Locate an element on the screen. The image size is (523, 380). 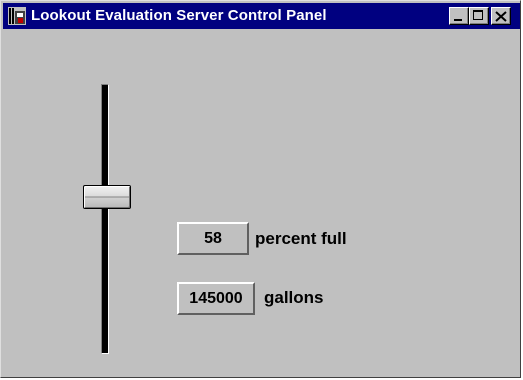
minimize-button is located at coordinates (459, 16).